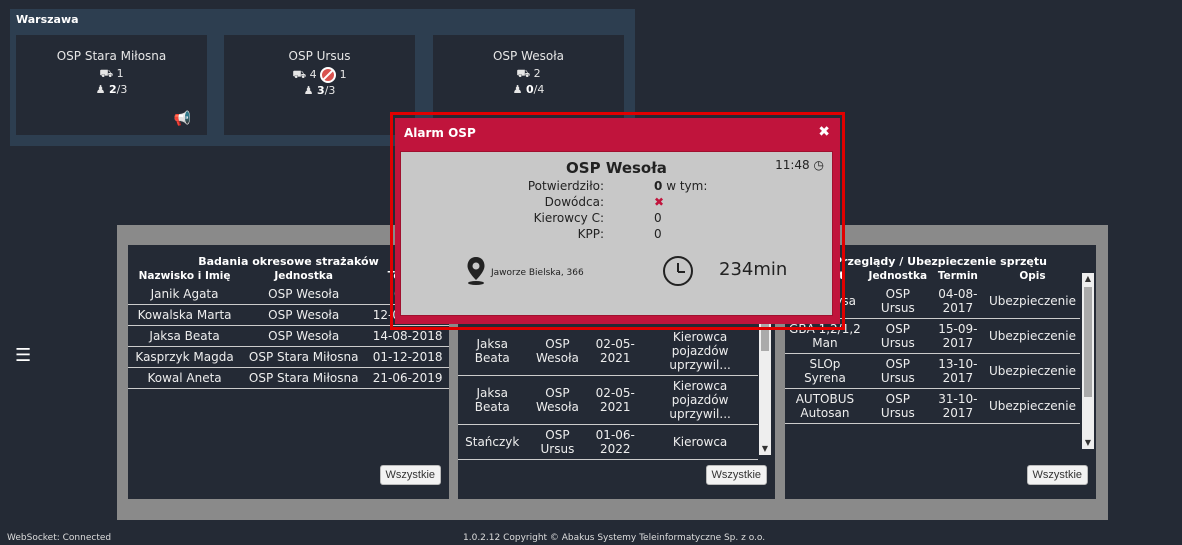 The image size is (1182, 545). Describe the element at coordinates (113, 89) in the screenshot. I see `people-count: 2` at that location.